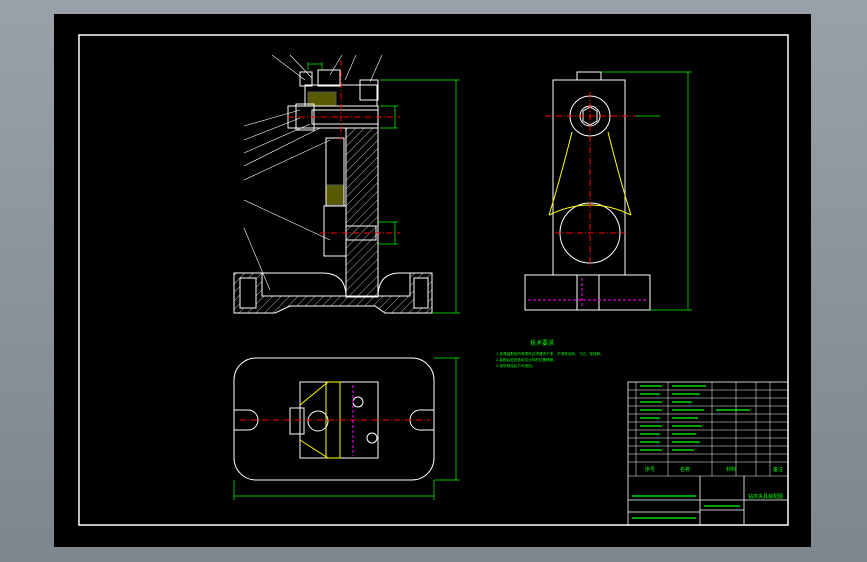 The height and width of the screenshot is (562, 867). I want to click on header-remark: 备注, so click(778, 469).